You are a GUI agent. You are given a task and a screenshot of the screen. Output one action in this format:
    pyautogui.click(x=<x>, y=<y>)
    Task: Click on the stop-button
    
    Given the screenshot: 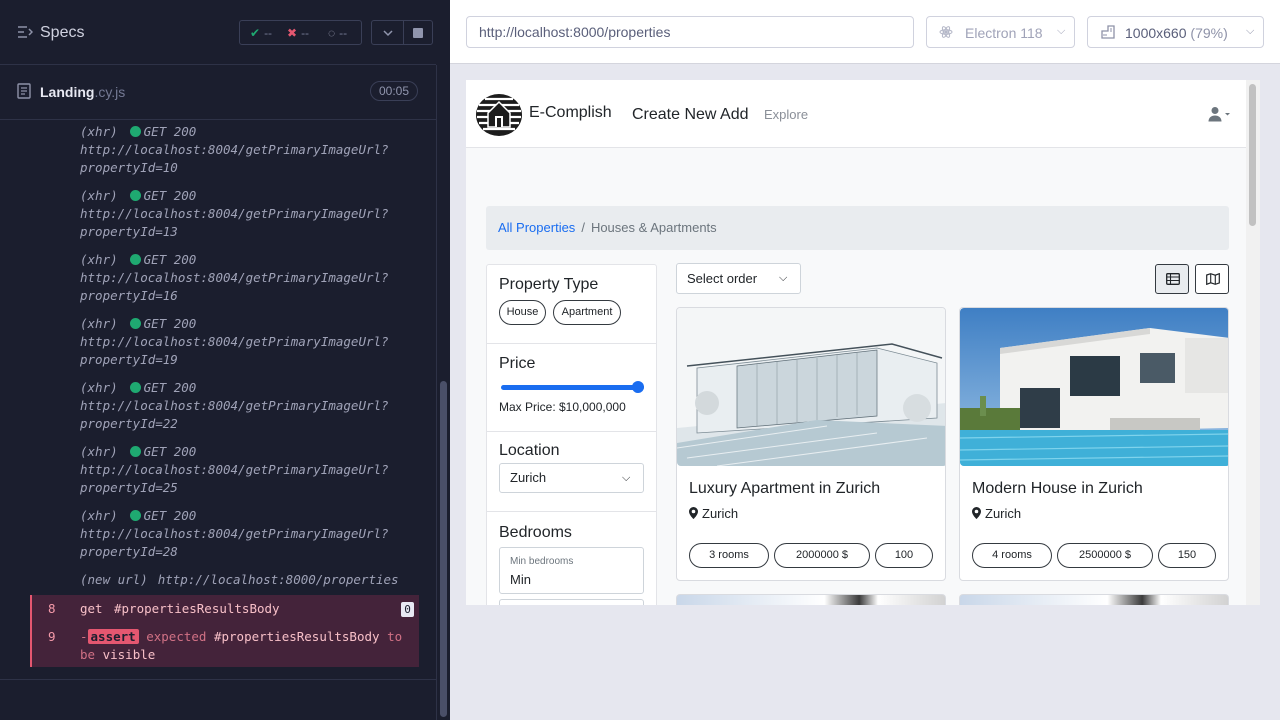 What is the action you would take?
    pyautogui.click(x=418, y=32)
    